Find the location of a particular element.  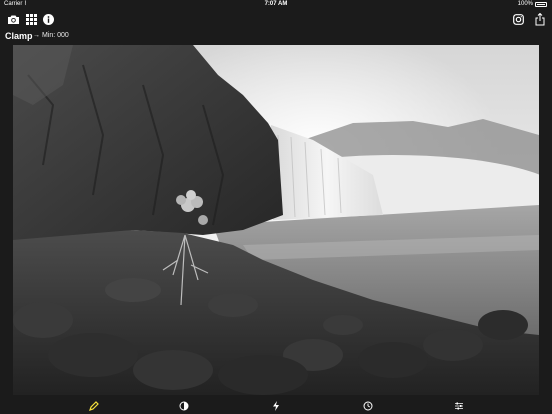

battery-icon is located at coordinates (541, 4).